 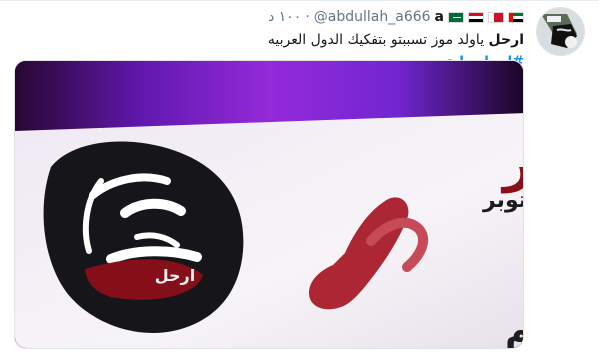 I want to click on tweet-text-body: ياولد موز تسببتو بتفكيك الدول العربيه, so click(x=376, y=40).